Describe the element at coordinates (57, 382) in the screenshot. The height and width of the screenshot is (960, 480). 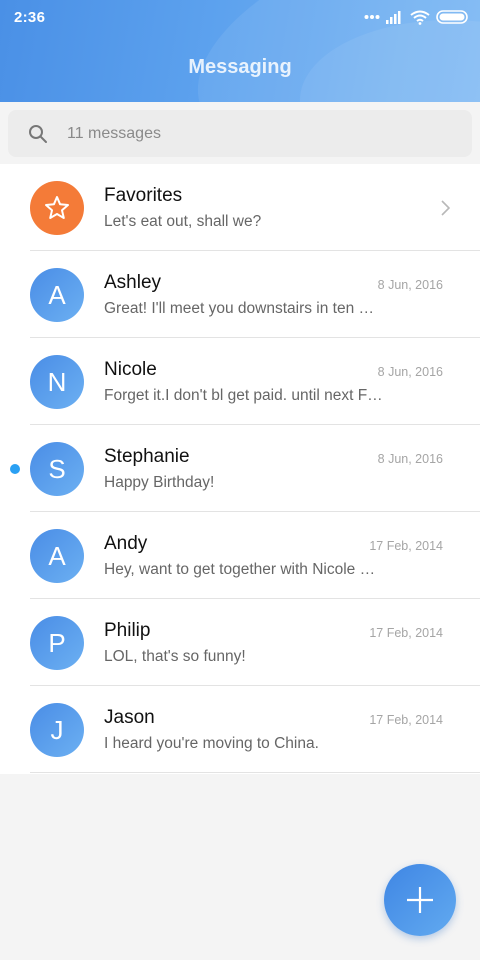
I see `avatar: N` at that location.